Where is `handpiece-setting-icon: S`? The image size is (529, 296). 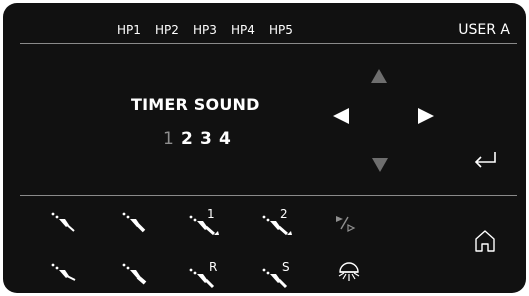 handpiece-setting-icon: S is located at coordinates (278, 276).